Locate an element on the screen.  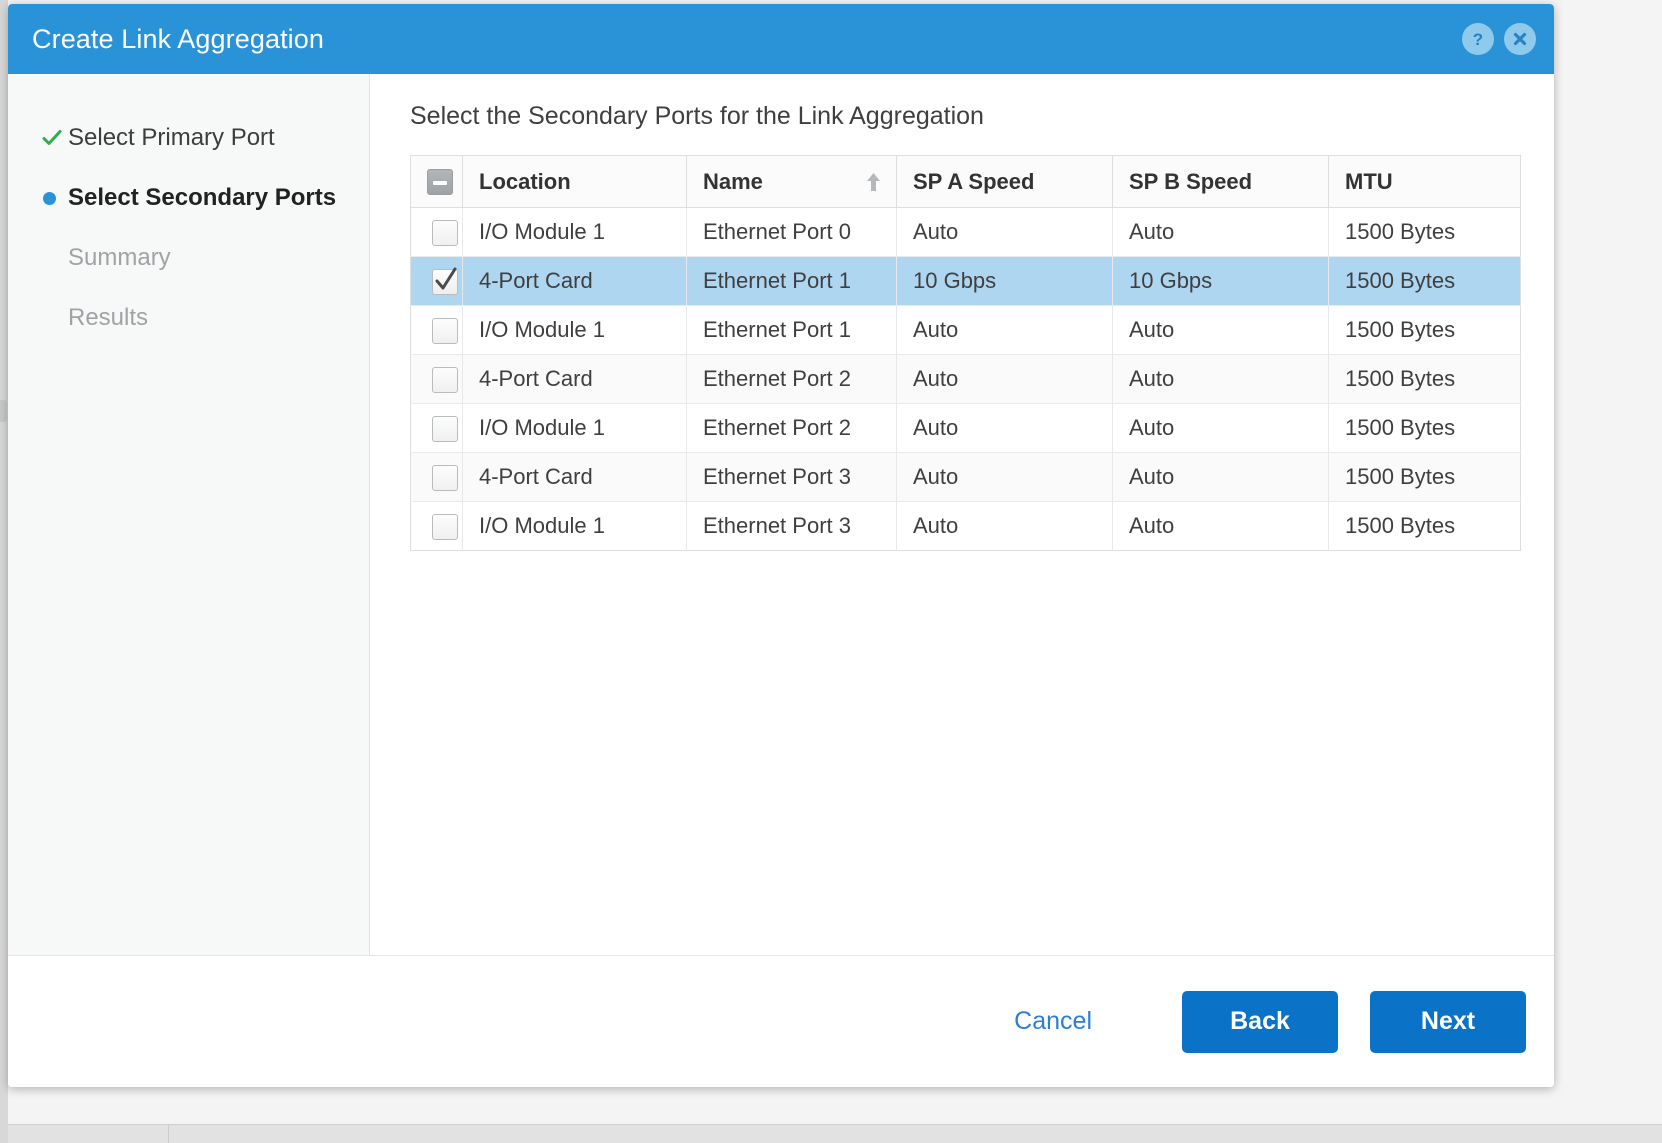
sidebar-step-select-secondary-ports: Select Secondary Ports is located at coordinates (188, 198).